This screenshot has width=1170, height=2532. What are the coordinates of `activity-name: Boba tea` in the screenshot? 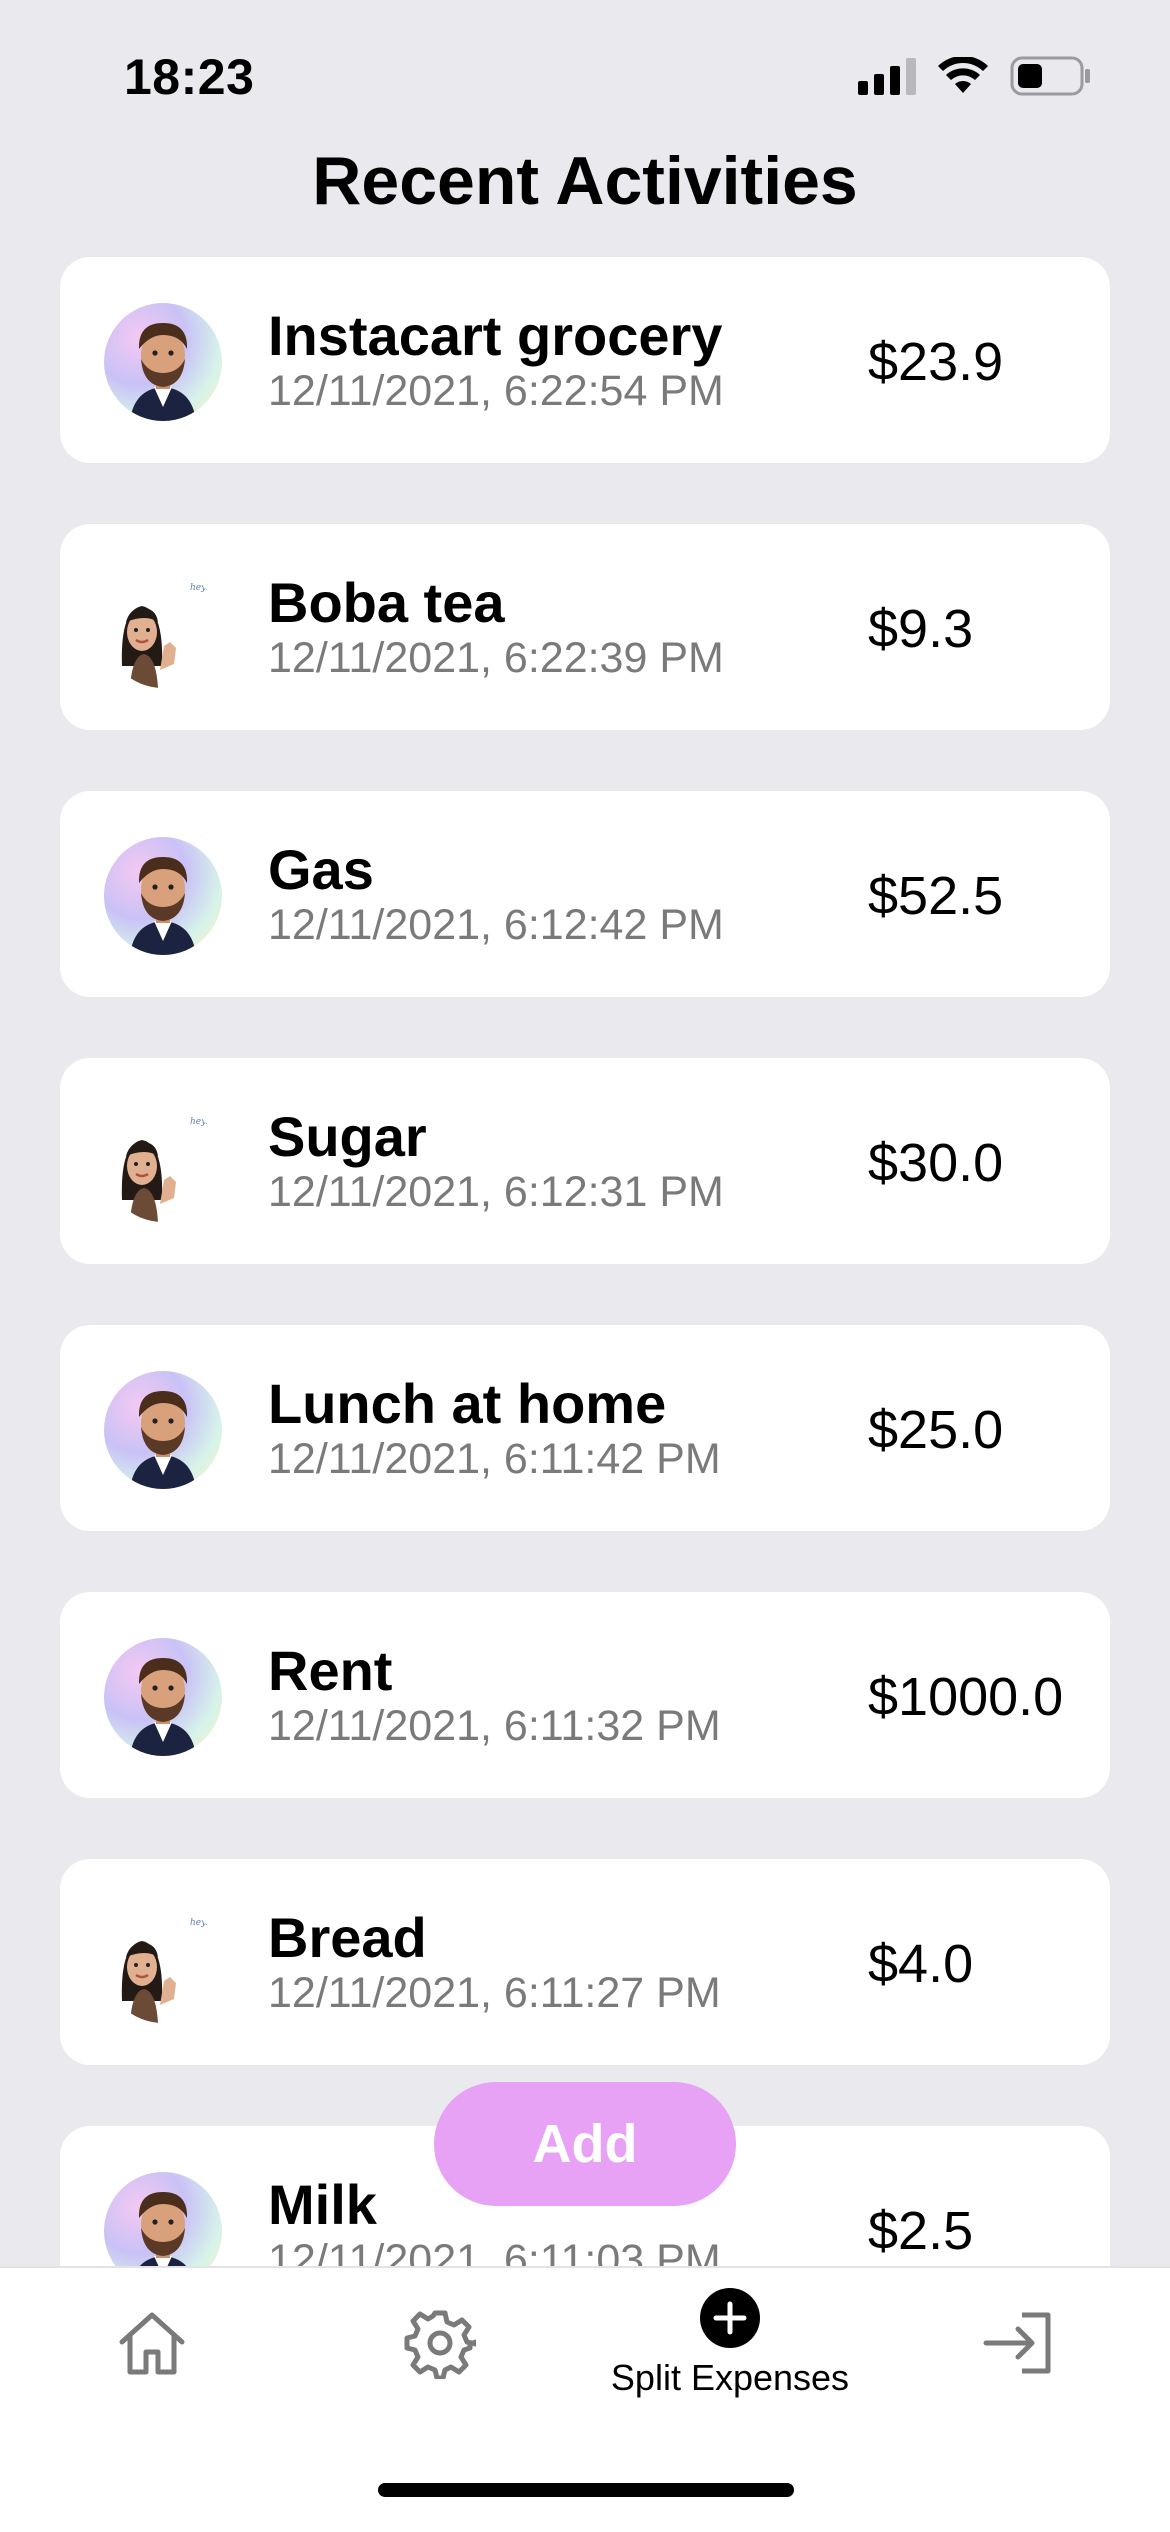 It's located at (386, 602).